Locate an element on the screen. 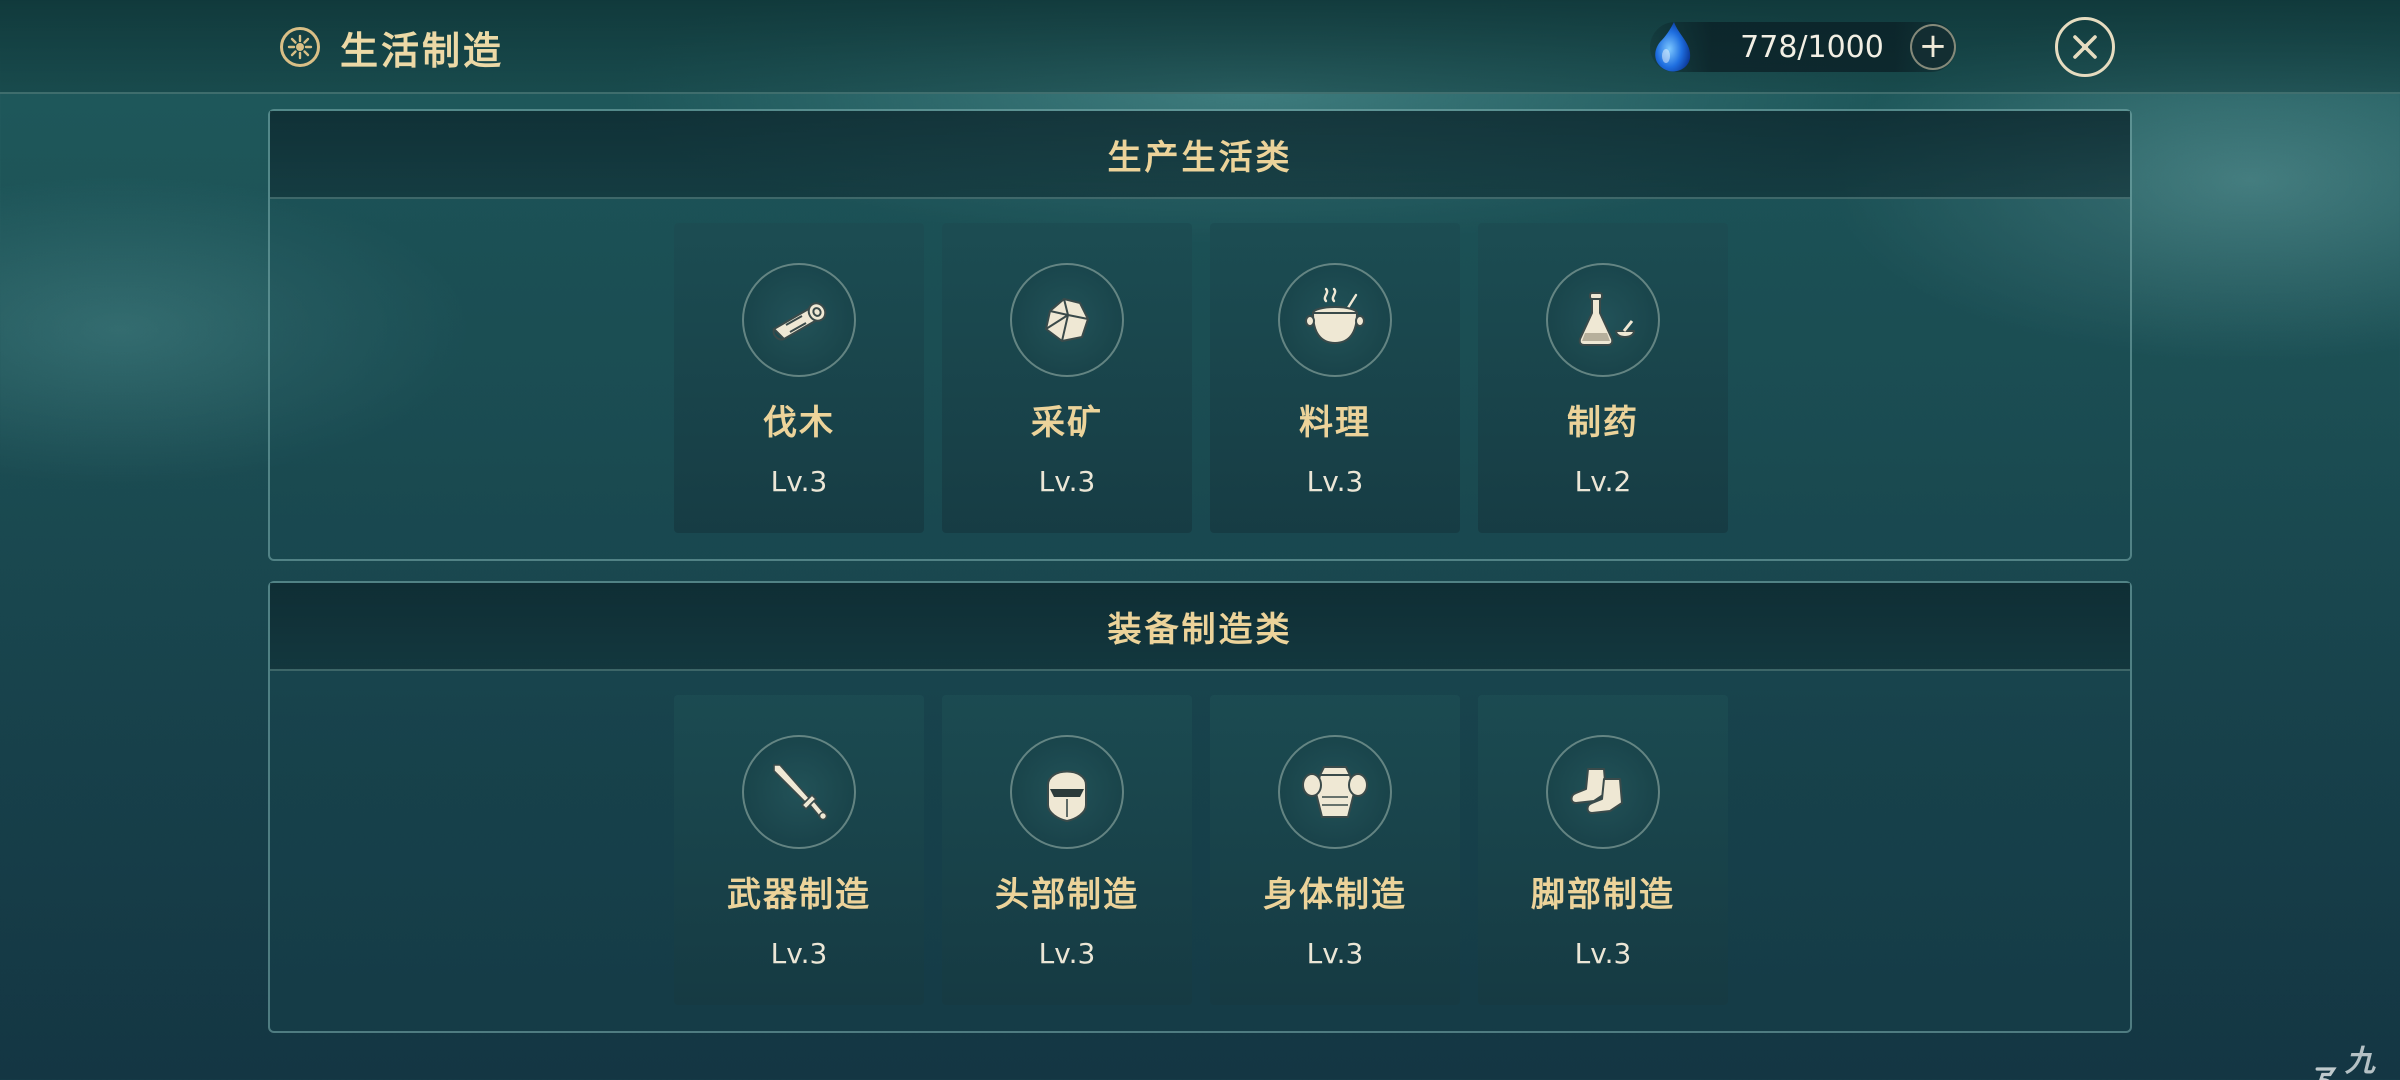  card-name: 头部制造 is located at coordinates (1067, 895).